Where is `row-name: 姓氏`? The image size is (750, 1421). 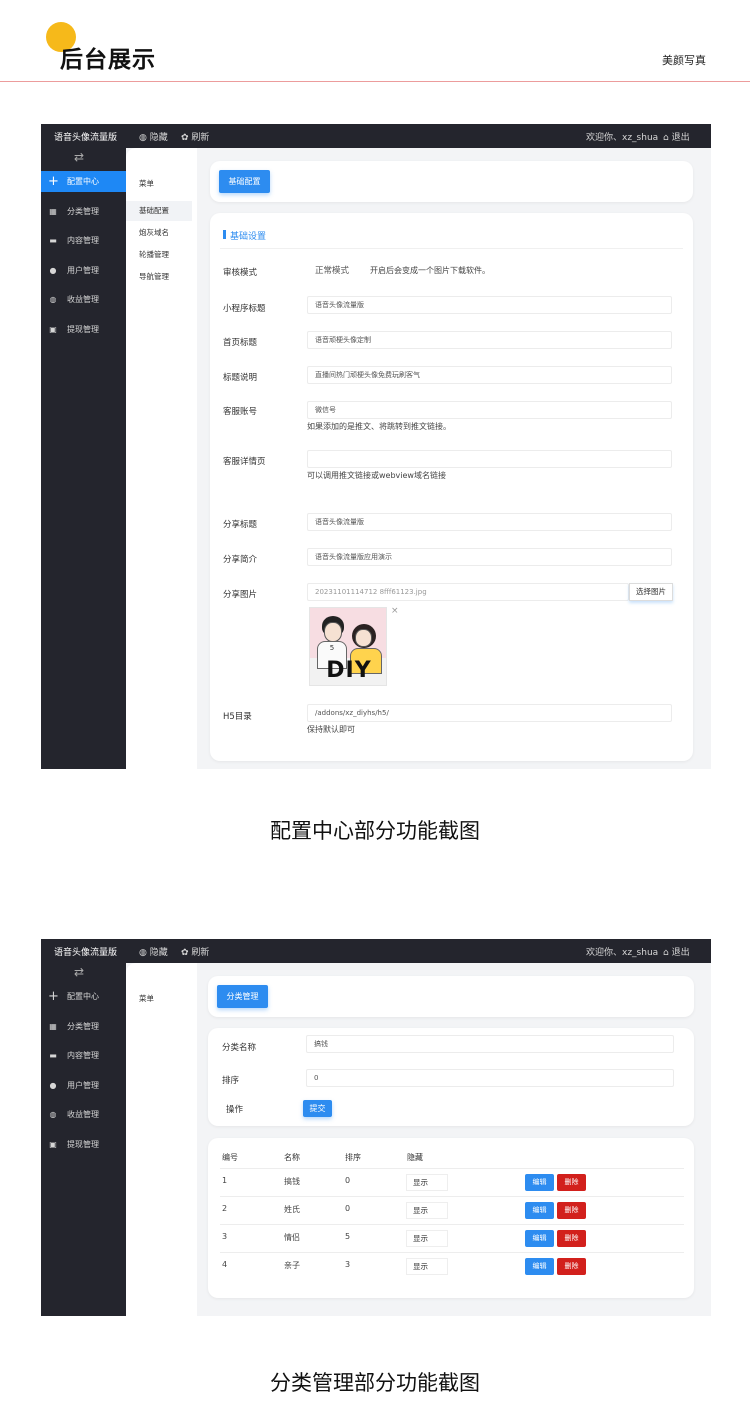 row-name: 姓氏 is located at coordinates (292, 1209).